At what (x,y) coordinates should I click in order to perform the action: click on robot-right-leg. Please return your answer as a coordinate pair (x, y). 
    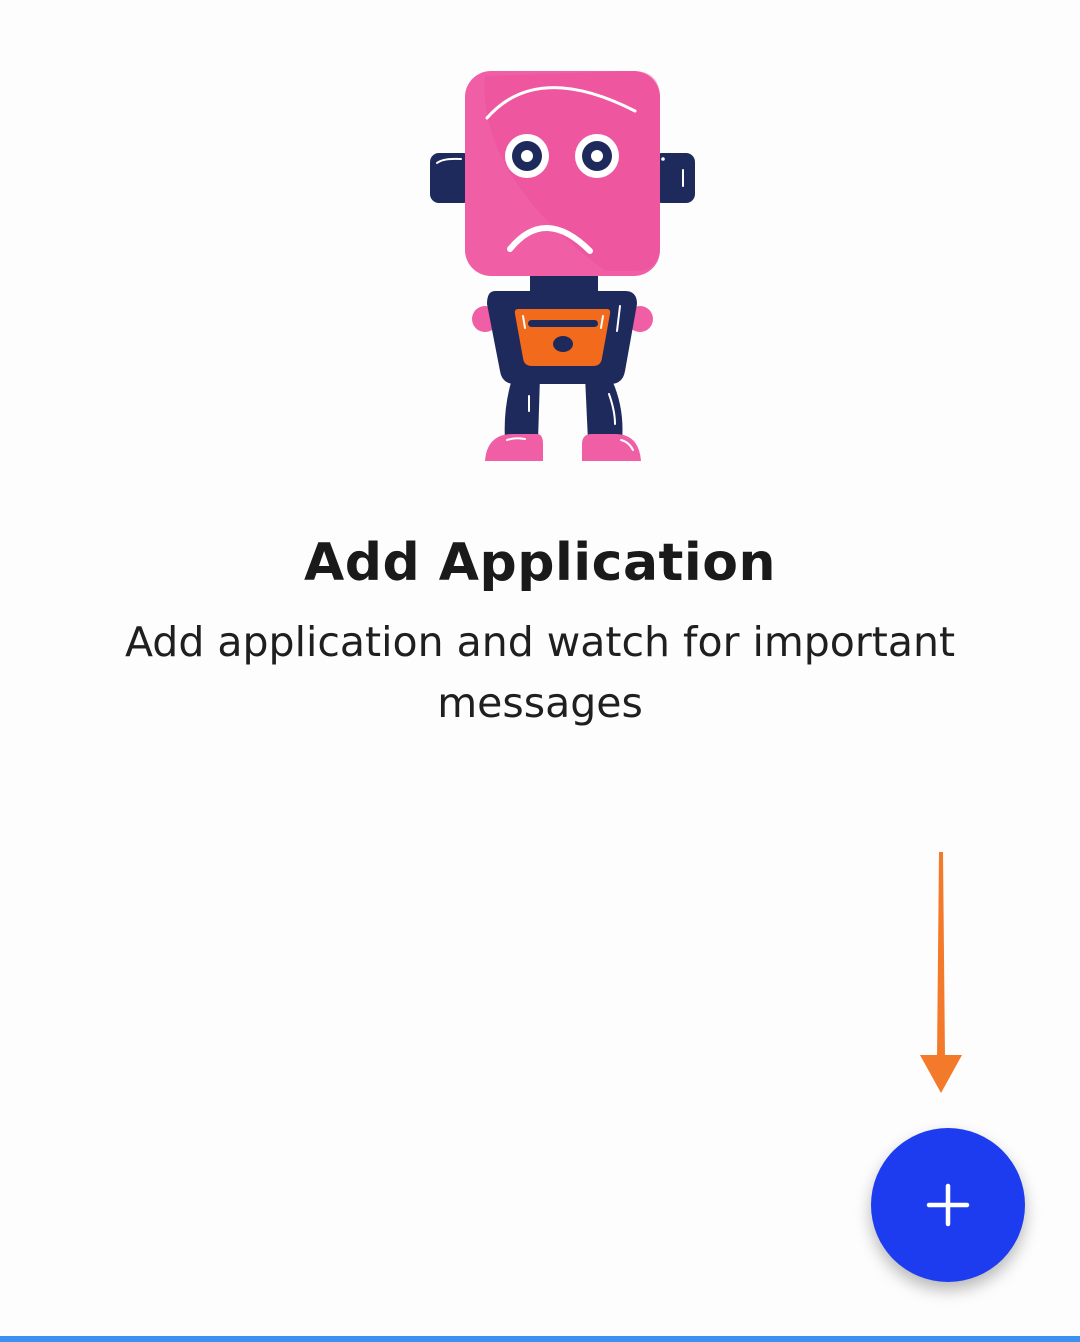
    Looking at the image, I should click on (604, 408).